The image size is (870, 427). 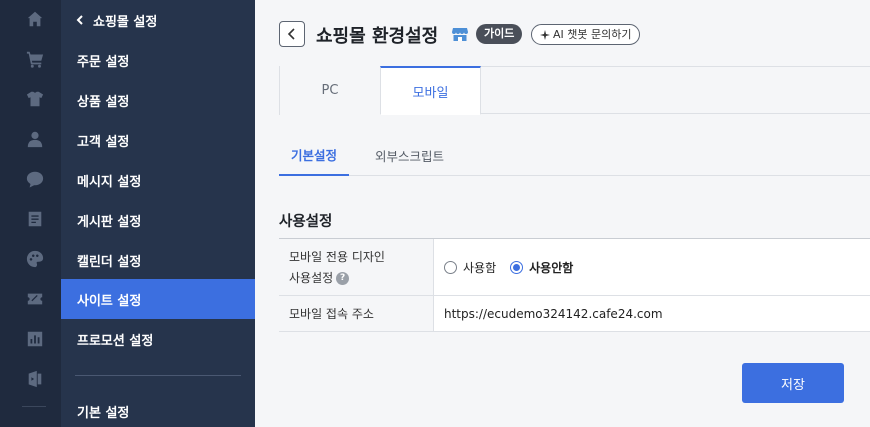 I want to click on tab-label: 외부스크립트, so click(x=410, y=156).